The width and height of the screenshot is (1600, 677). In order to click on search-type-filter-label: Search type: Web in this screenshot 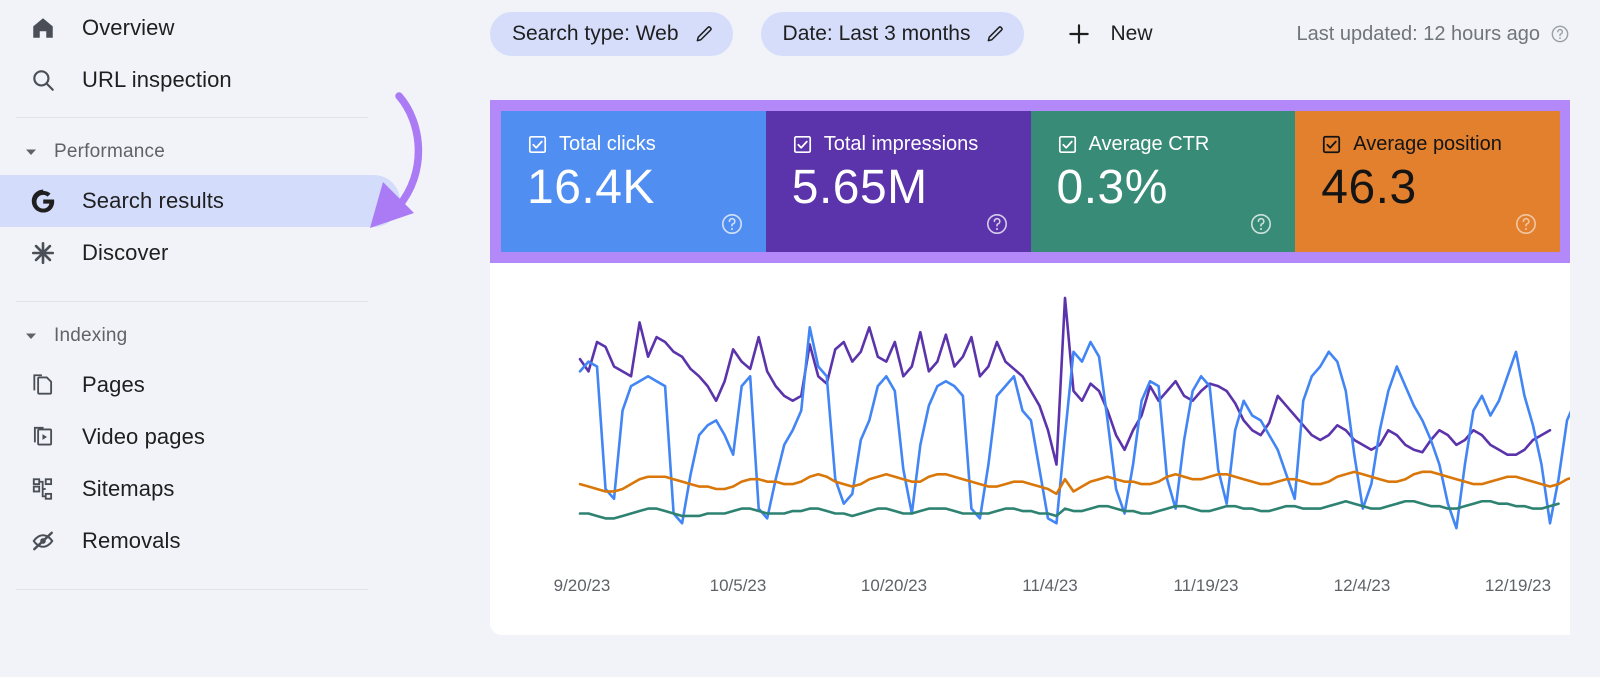, I will do `click(595, 33)`.